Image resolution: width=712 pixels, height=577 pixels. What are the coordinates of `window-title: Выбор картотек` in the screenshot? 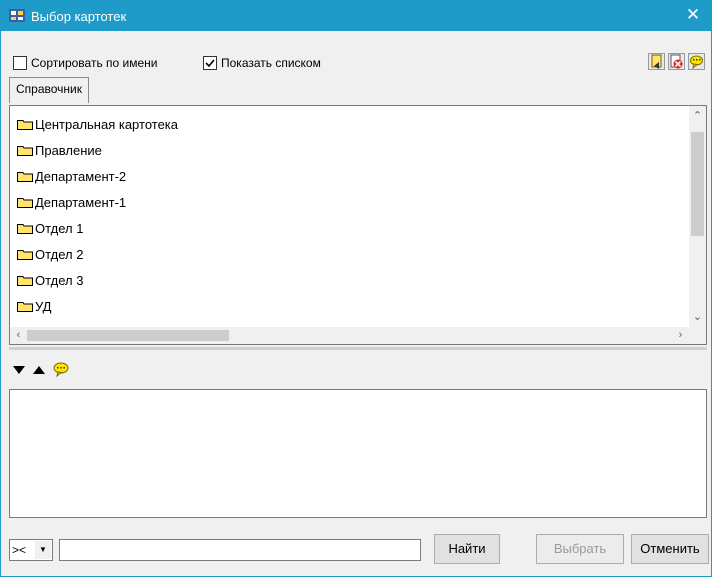 It's located at (79, 16).